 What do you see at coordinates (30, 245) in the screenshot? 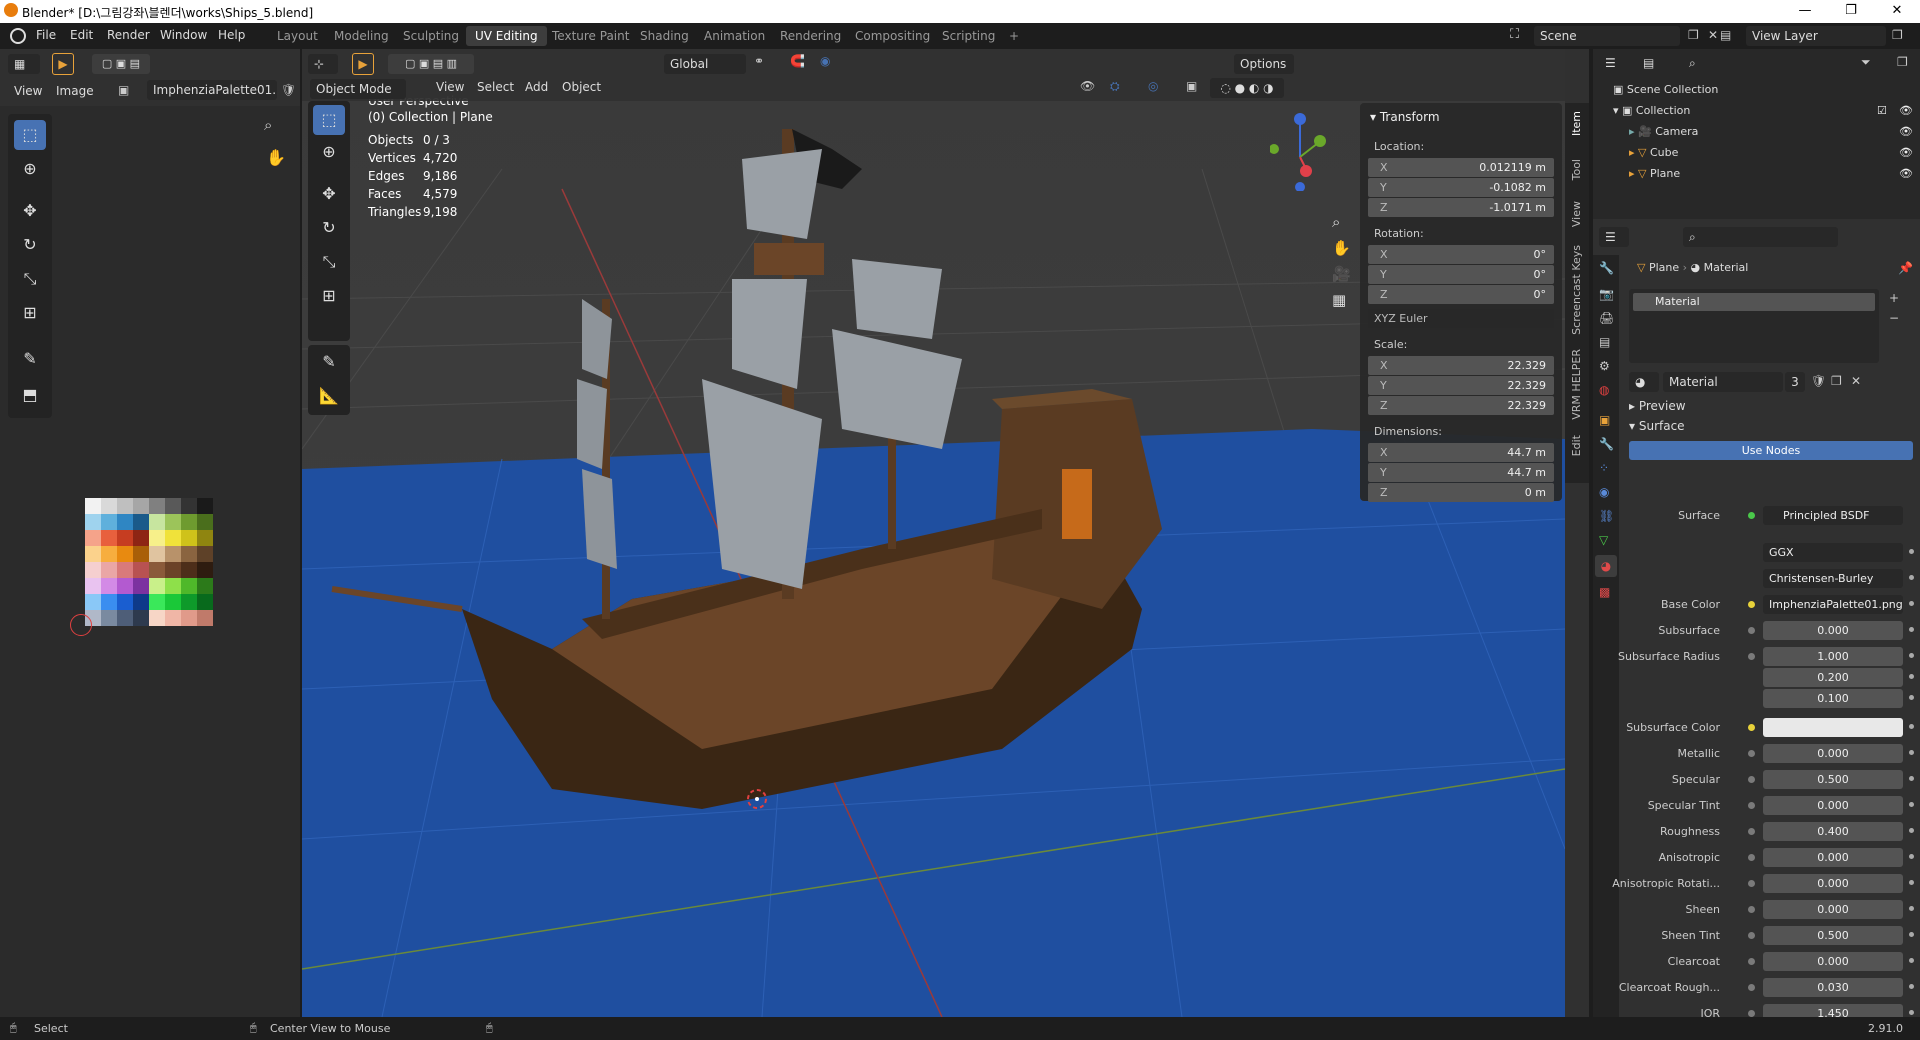
I see `rotate-tool-icon: ↻` at bounding box center [30, 245].